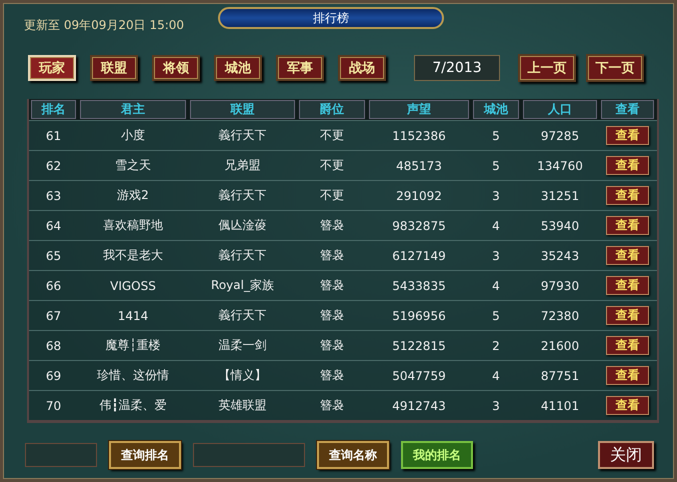 The image size is (677, 482). I want to click on close-button: 关闭, so click(626, 455).